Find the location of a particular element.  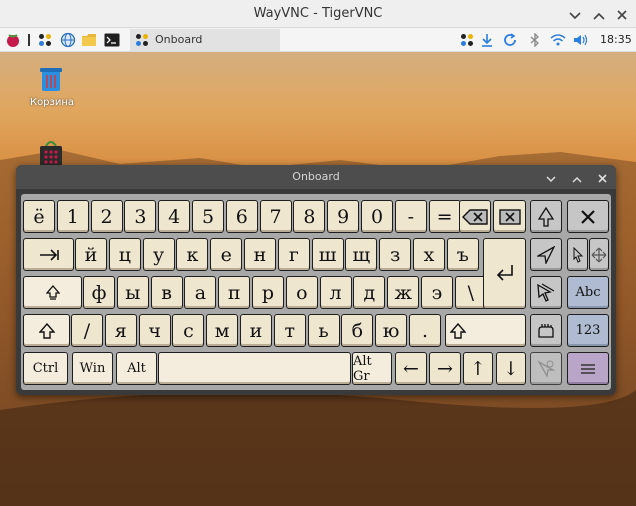

key-row1-0: ё is located at coordinates (39, 216).